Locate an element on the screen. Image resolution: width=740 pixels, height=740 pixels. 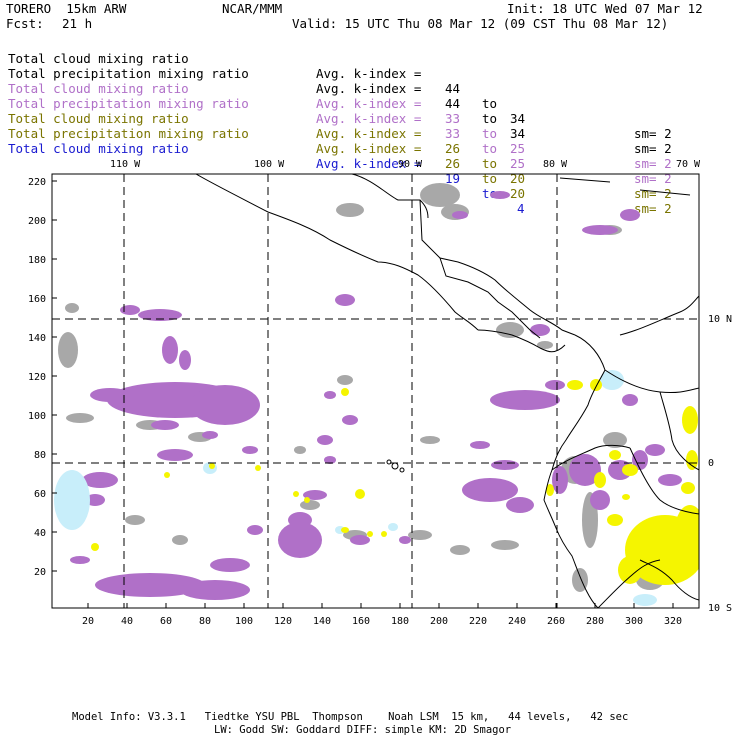
x-tick-label: 200 is located at coordinates (439, 621).